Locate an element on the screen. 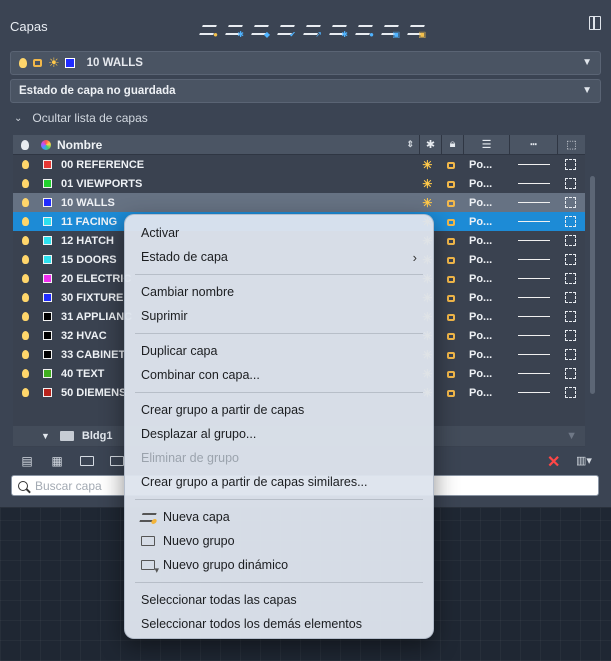 The image size is (611, 661). menu-item-crear-grupo: Crear grupo a partir de capas is located at coordinates (279, 410).